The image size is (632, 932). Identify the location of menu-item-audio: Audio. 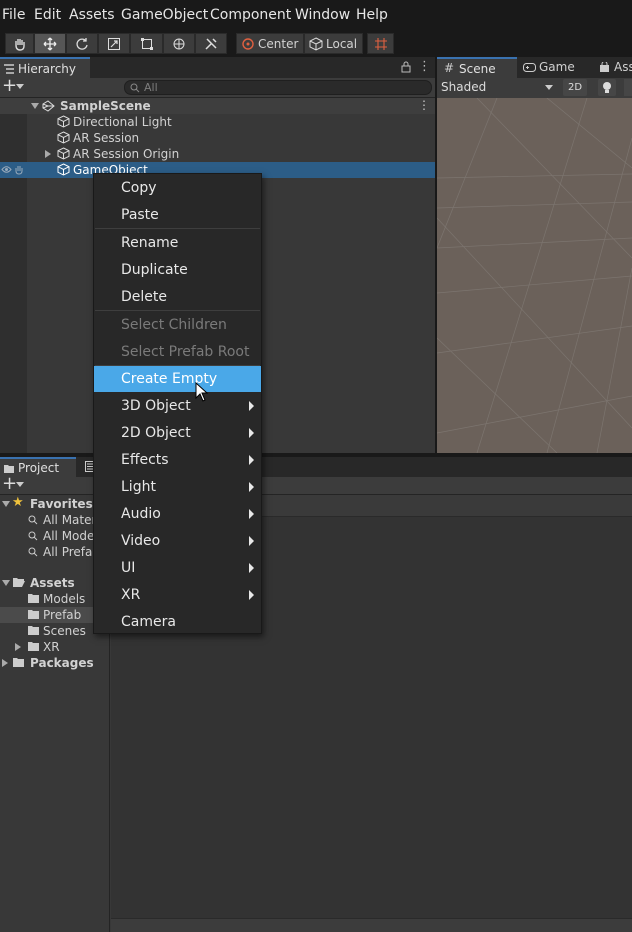
(177, 514).